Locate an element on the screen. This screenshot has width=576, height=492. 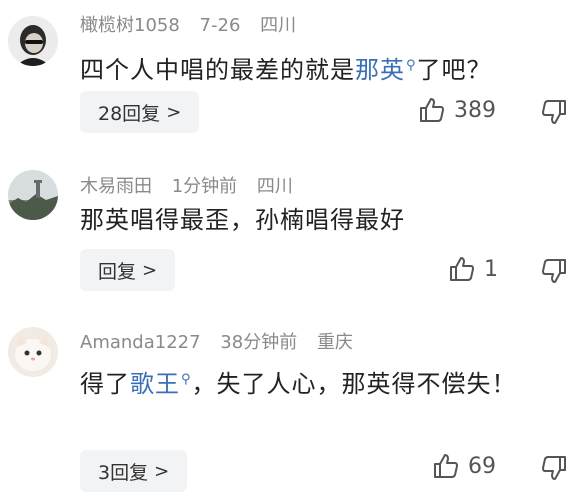
reply-button: 回复 > is located at coordinates (128, 270).